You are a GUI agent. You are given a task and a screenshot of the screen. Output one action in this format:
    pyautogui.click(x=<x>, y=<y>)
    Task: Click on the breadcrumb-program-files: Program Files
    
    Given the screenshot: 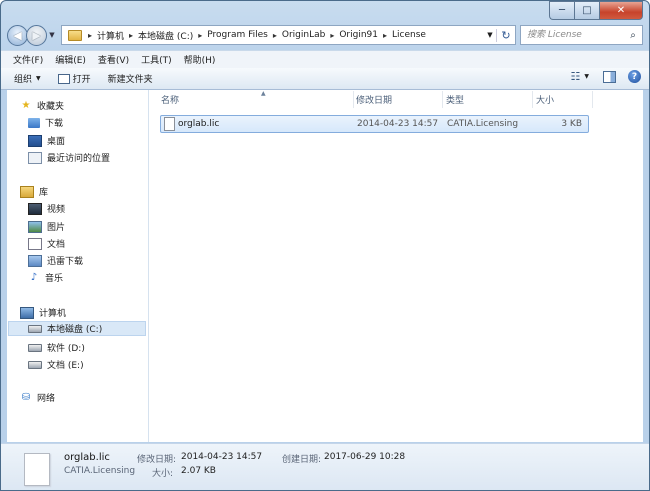 What is the action you would take?
    pyautogui.click(x=237, y=35)
    